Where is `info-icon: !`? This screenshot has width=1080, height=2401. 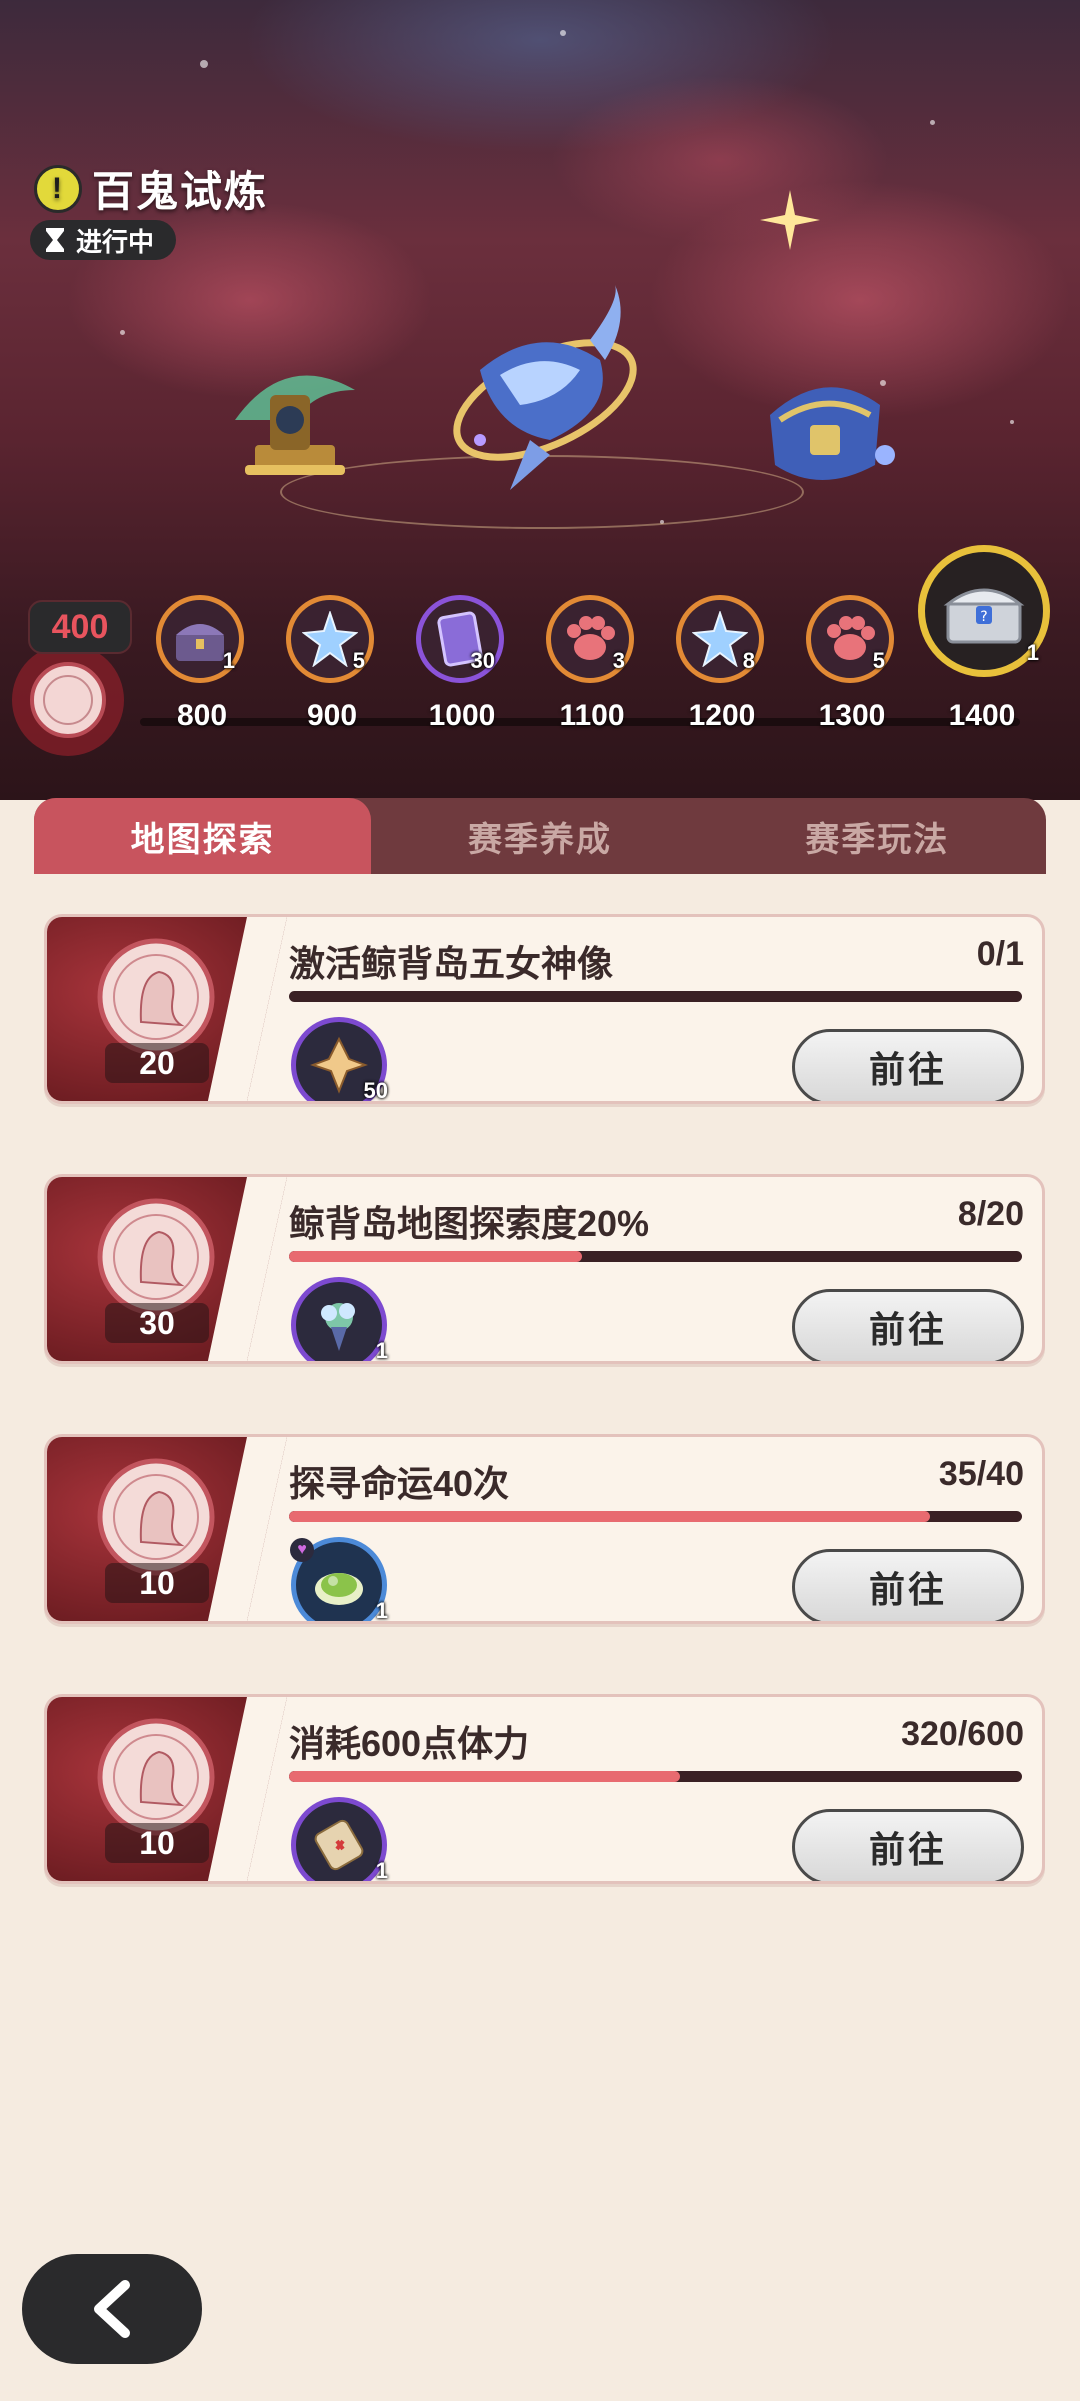 info-icon: ! is located at coordinates (58, 188).